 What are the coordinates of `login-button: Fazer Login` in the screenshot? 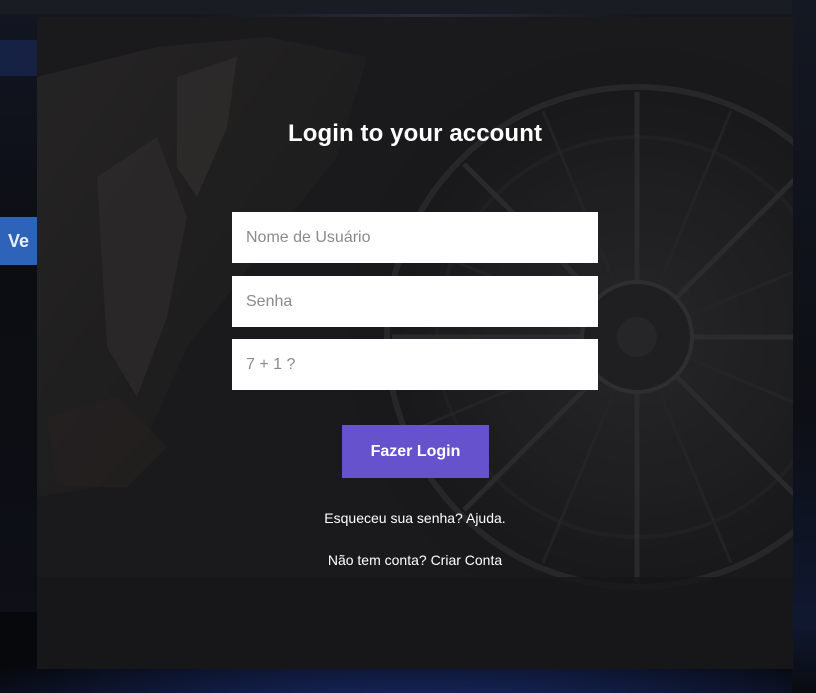 It's located at (415, 451).